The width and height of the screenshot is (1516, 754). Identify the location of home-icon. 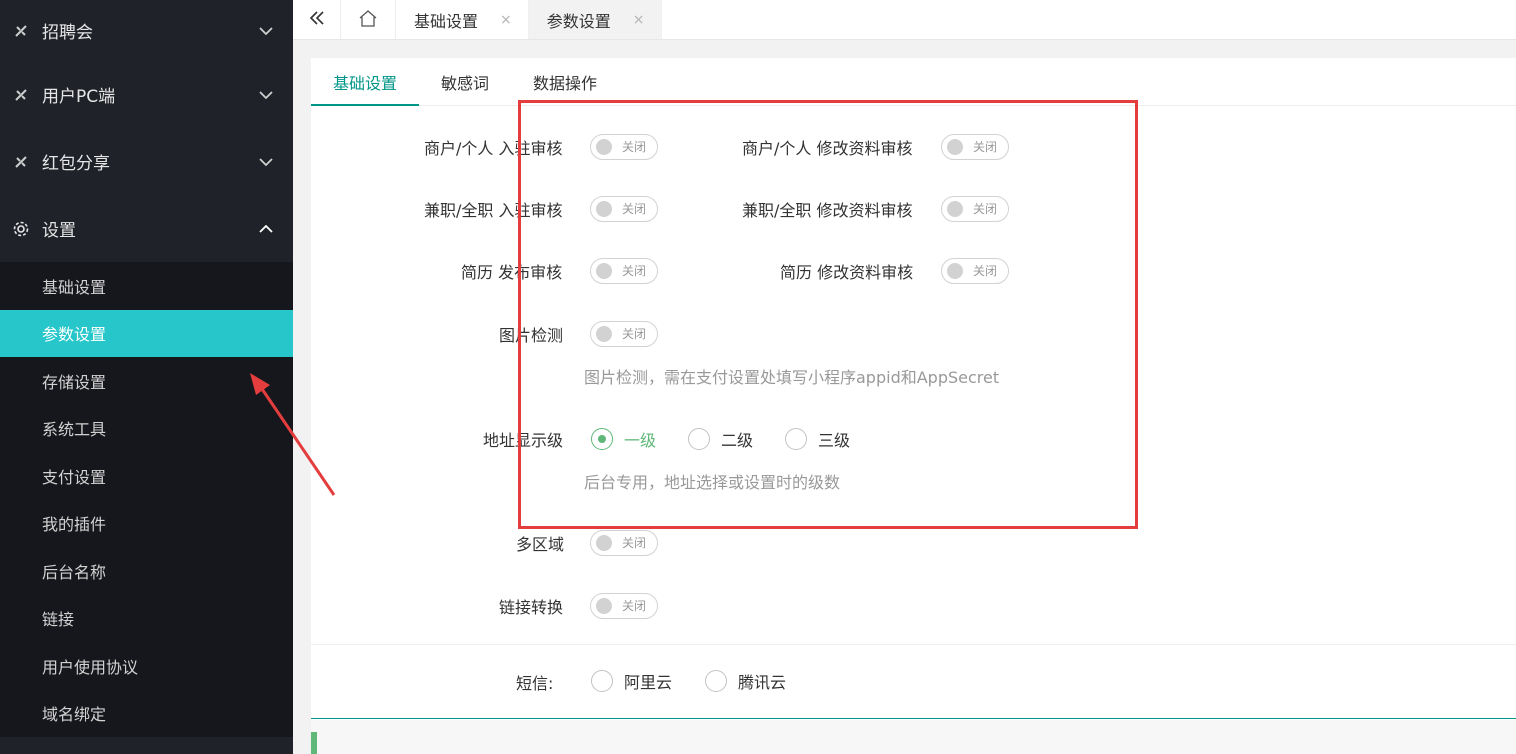
(368, 20).